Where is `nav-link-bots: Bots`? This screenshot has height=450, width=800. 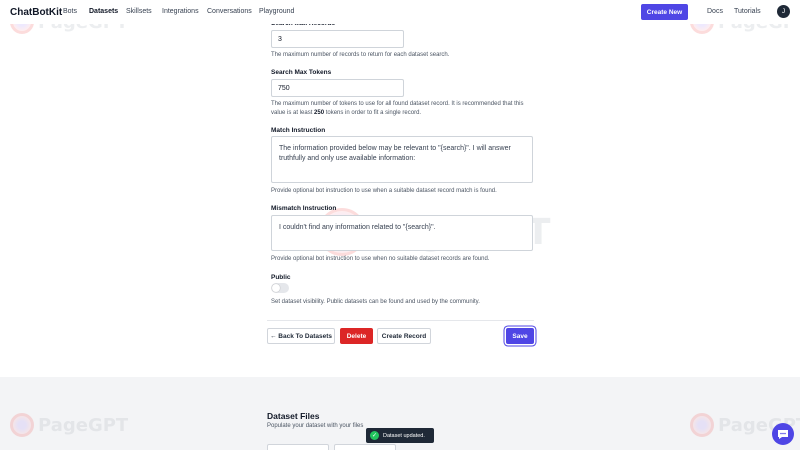 nav-link-bots: Bots is located at coordinates (70, 11).